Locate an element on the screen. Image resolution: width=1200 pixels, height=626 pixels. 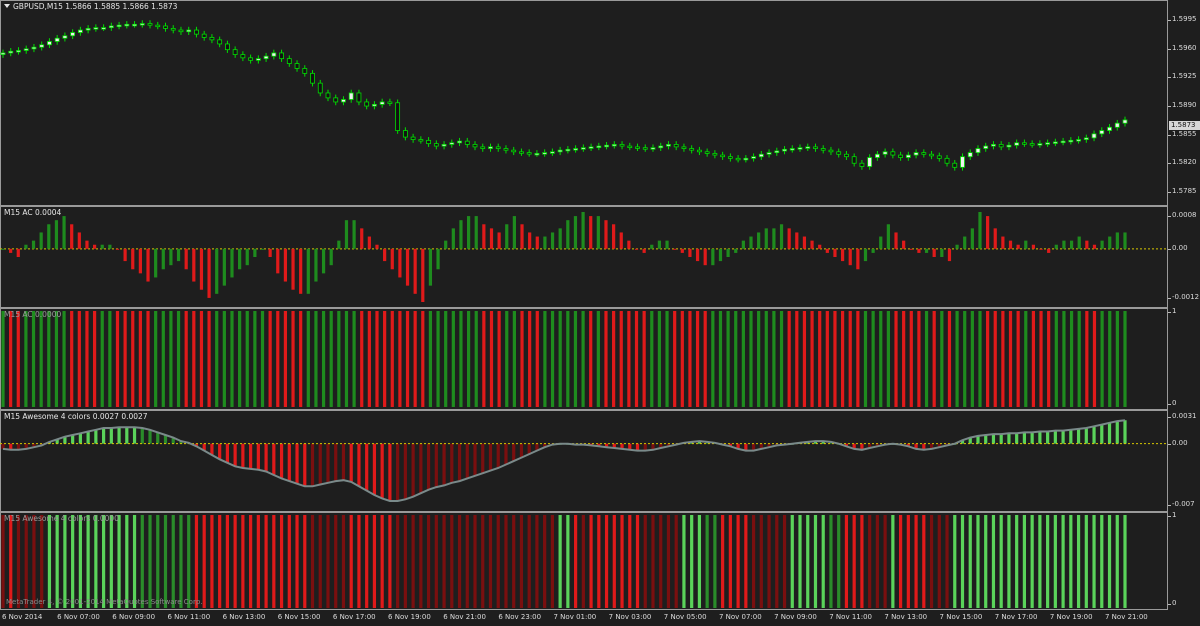
dropdown-triangle-icon is located at coordinates (7, 6).